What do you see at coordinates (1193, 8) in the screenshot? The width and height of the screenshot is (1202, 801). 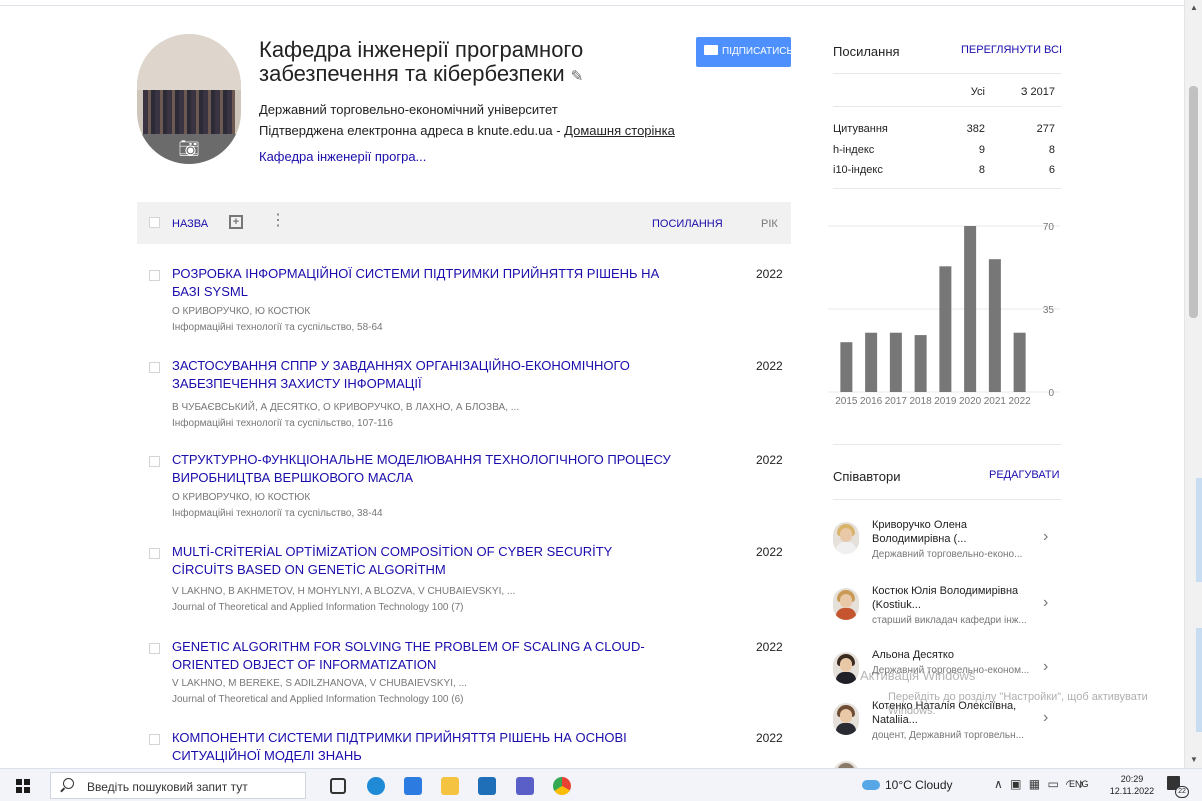 I see `scroll-up-icon: ▲` at bounding box center [1193, 8].